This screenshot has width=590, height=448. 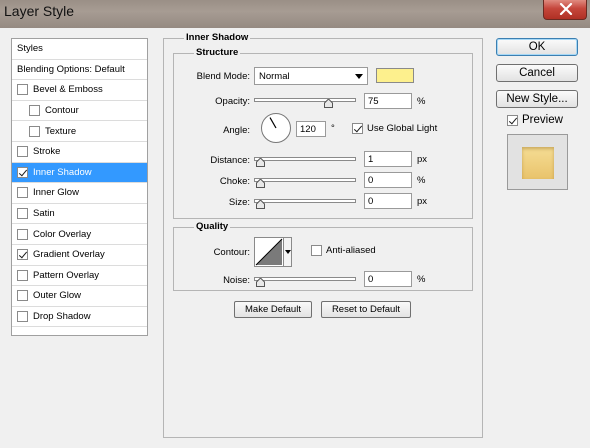 I want to click on contour-checkbox, so click(x=34, y=111).